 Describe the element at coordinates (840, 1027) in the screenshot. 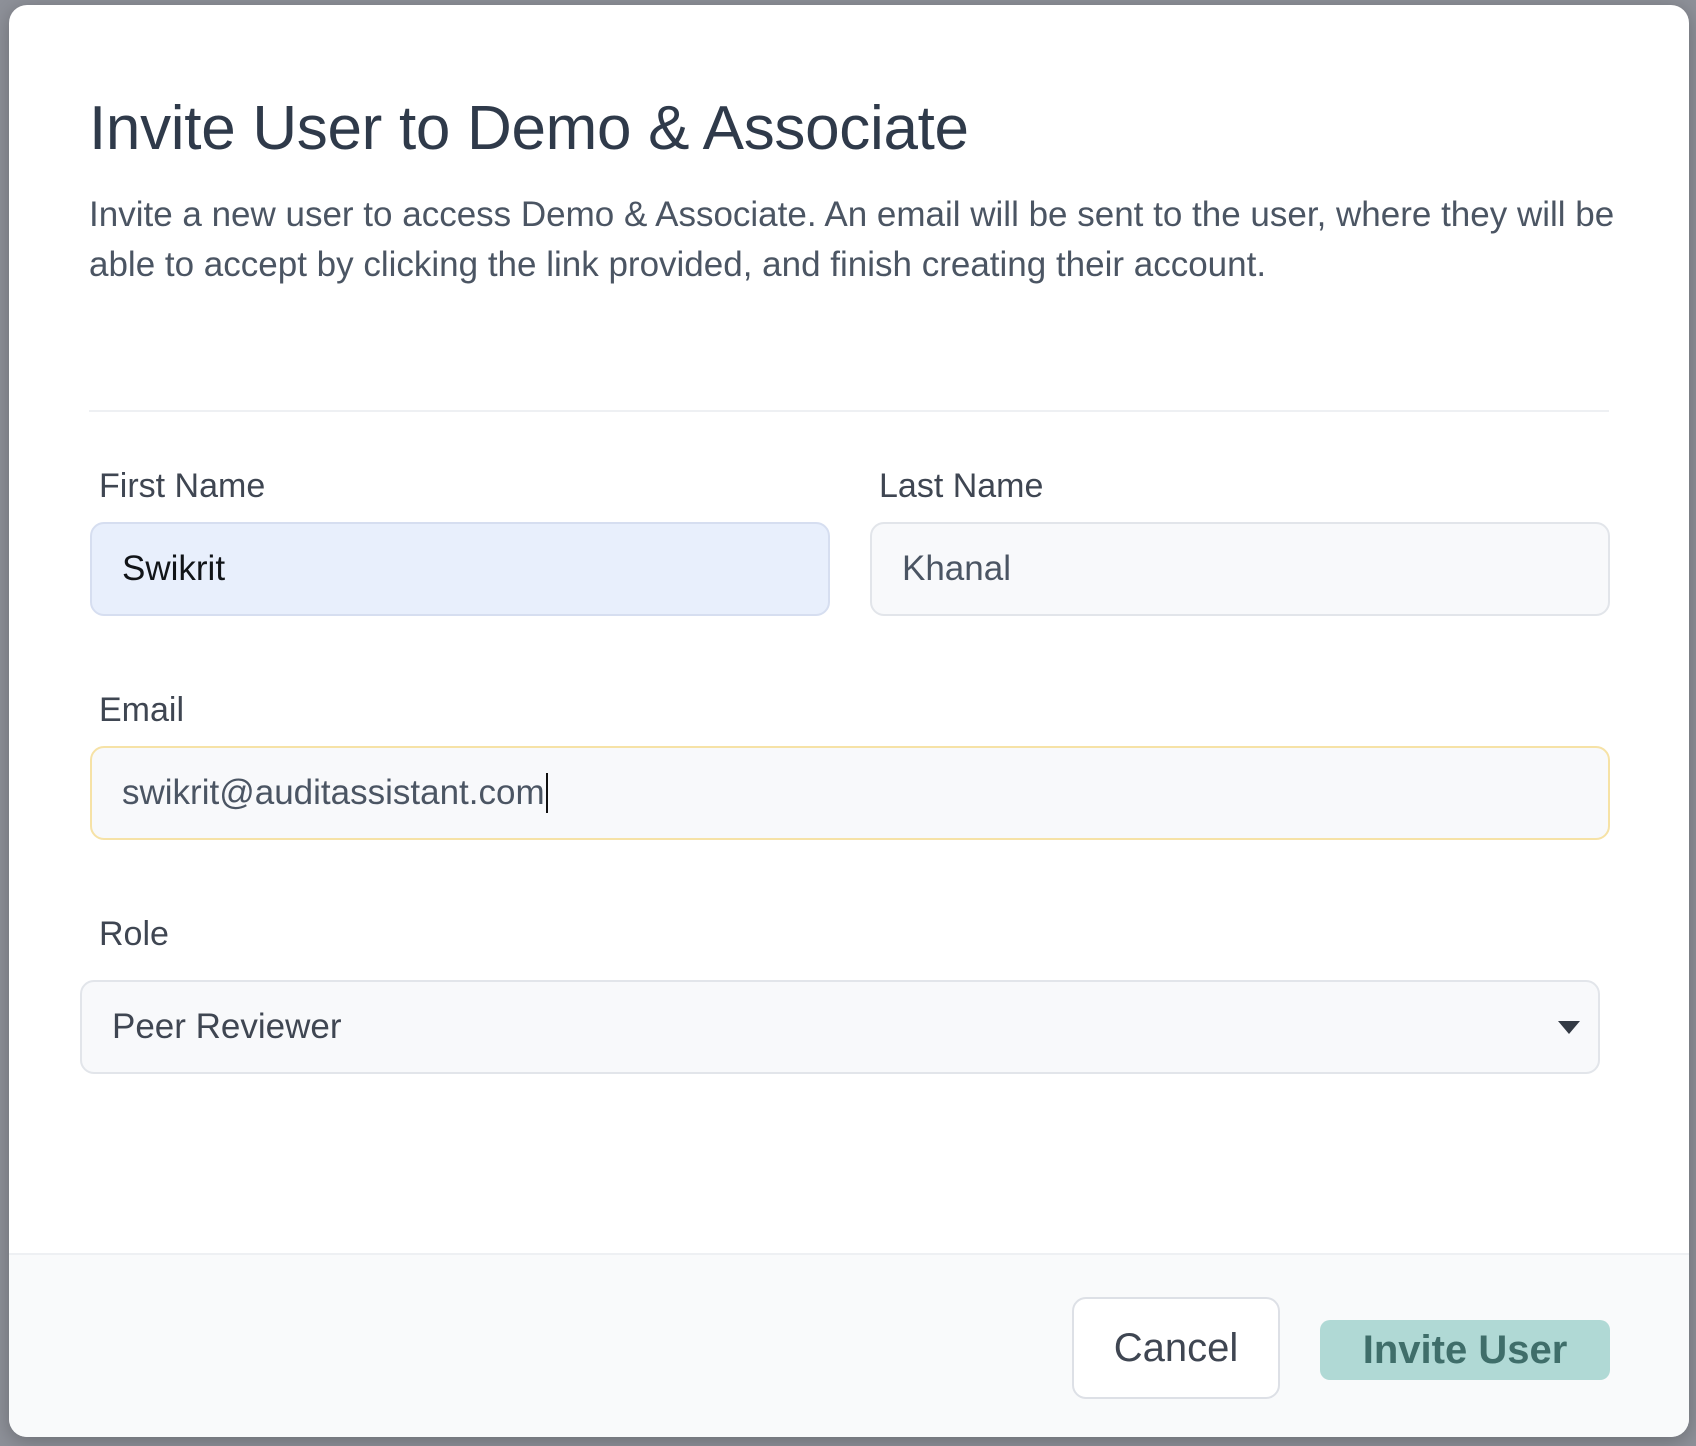

I see `role-select: Peer Reviewer` at that location.